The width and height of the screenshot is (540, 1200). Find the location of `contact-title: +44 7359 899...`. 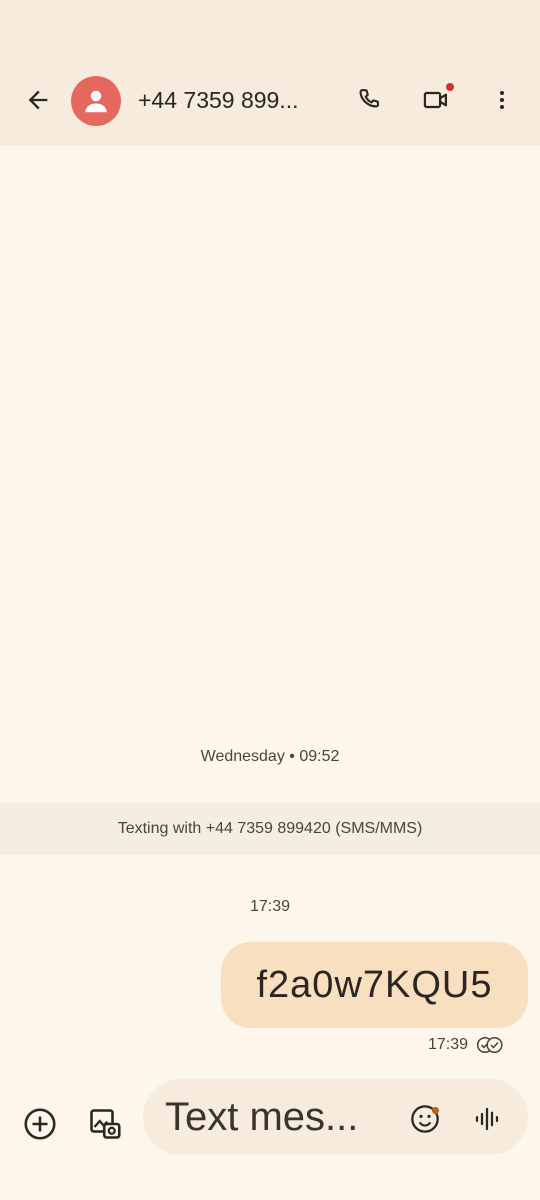

contact-title: +44 7359 899... is located at coordinates (218, 100).